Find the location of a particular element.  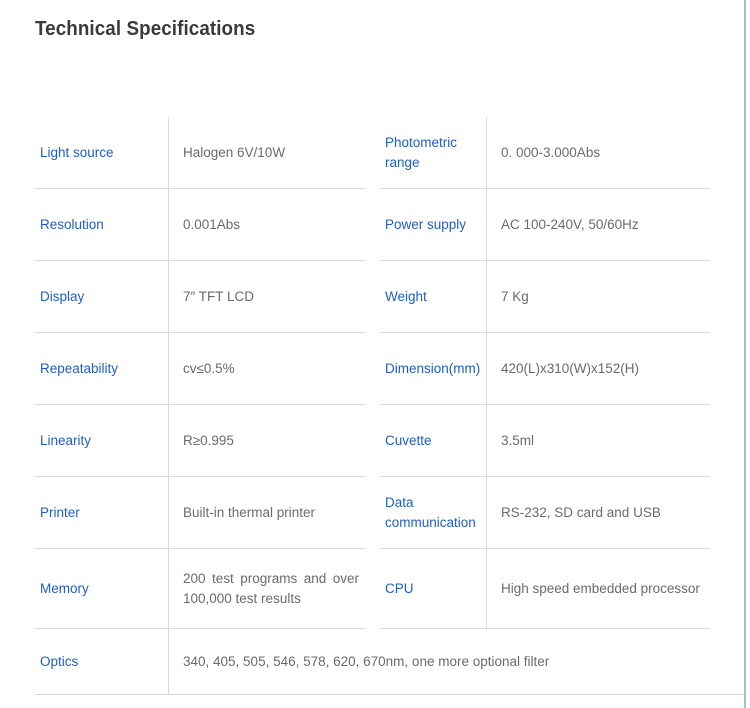

table-row: Display 7″ TFT LCD is located at coordinates (200, 297).